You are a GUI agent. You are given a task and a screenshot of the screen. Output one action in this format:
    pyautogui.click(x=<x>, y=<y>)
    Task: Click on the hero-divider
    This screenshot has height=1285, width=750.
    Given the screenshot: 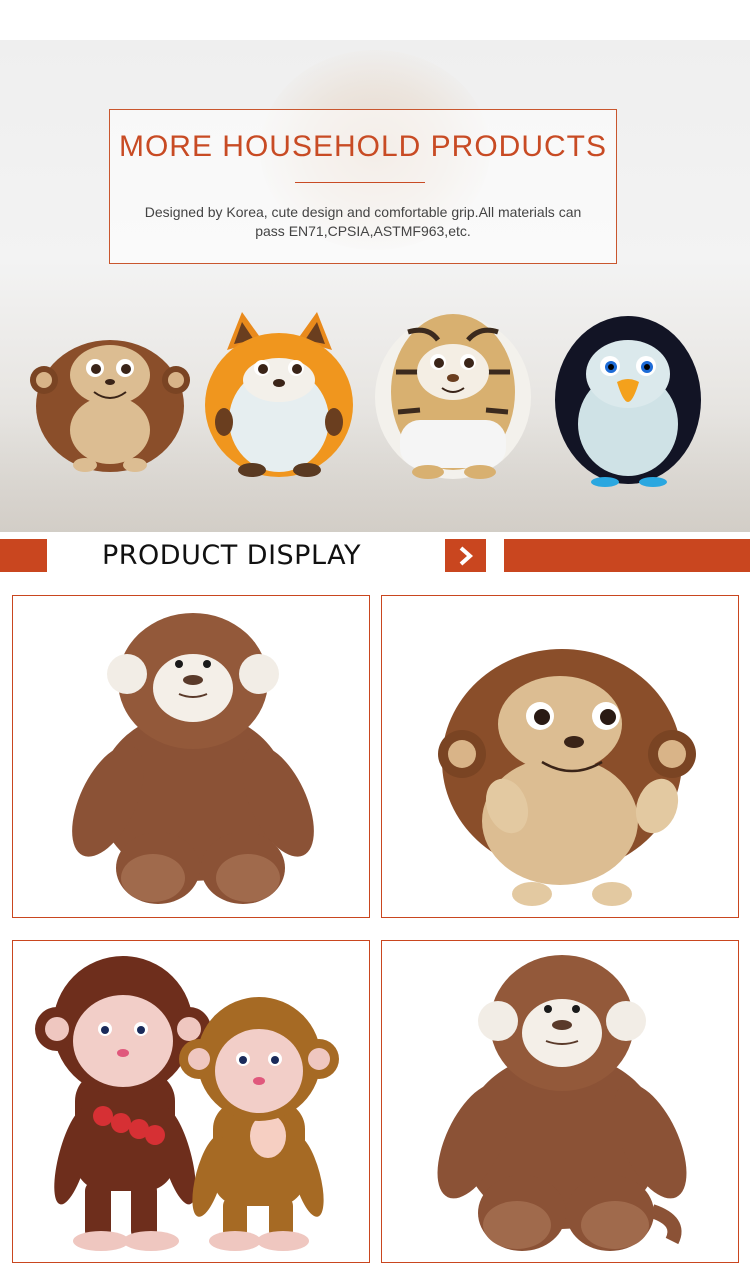 What is the action you would take?
    pyautogui.click(x=360, y=182)
    